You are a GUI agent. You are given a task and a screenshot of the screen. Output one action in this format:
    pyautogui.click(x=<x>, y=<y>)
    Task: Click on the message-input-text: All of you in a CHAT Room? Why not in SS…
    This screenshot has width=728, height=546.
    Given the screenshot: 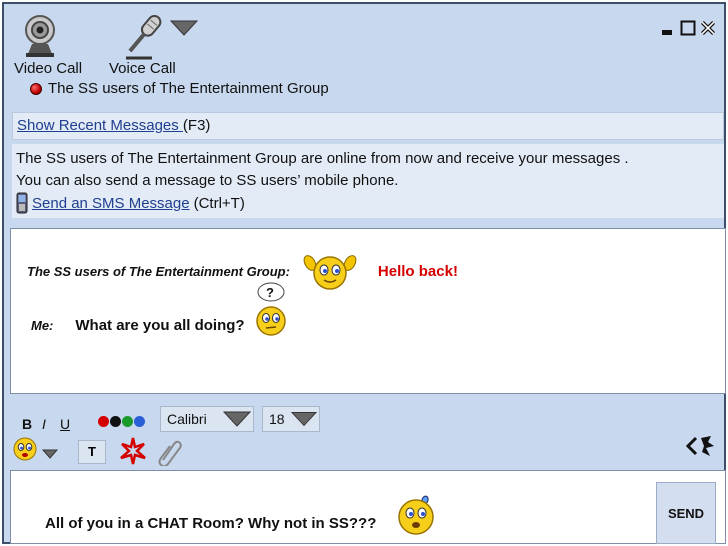 What is the action you would take?
    pyautogui.click(x=211, y=523)
    